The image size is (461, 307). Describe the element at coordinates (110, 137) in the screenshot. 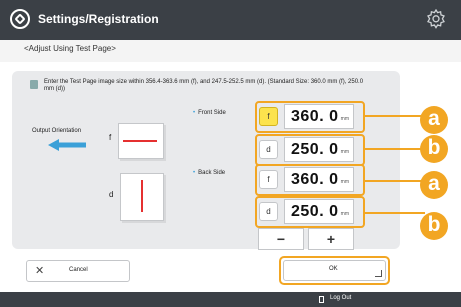

I see `f-diagram-label: f` at that location.